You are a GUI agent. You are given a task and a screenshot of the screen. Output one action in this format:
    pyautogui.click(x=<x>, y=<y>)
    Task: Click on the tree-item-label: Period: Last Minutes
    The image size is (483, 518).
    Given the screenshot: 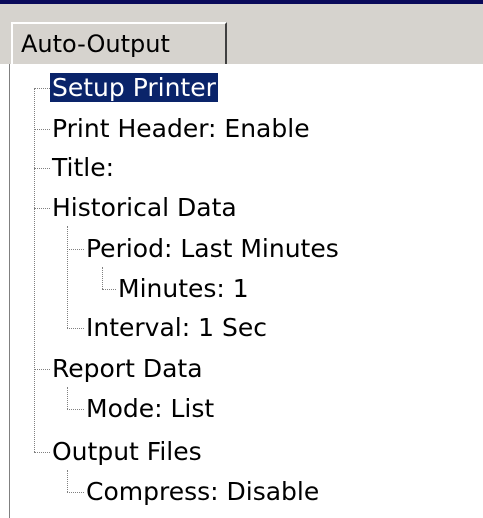 What is the action you would take?
    pyautogui.click(x=212, y=248)
    